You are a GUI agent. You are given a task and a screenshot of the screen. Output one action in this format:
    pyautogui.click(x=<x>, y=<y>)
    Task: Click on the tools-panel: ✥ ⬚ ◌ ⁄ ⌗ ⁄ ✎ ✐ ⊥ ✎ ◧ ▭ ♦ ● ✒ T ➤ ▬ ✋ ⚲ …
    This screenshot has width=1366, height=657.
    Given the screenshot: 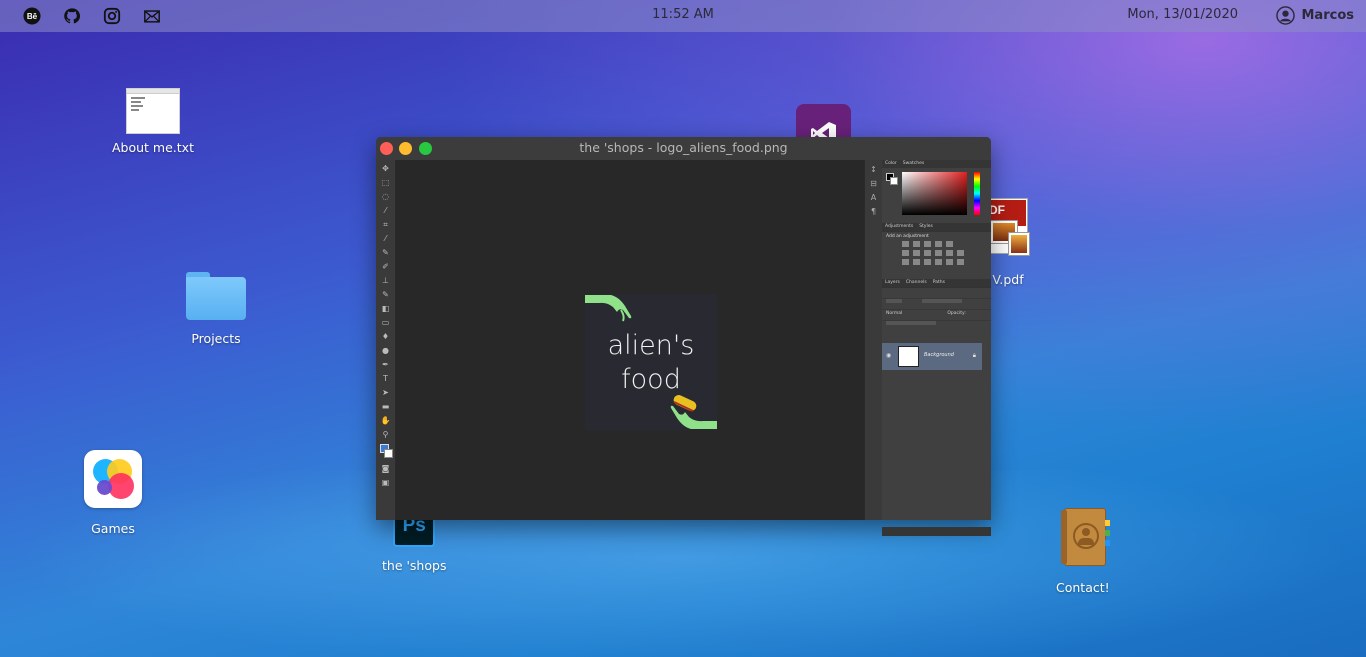 What is the action you would take?
    pyautogui.click(x=386, y=340)
    